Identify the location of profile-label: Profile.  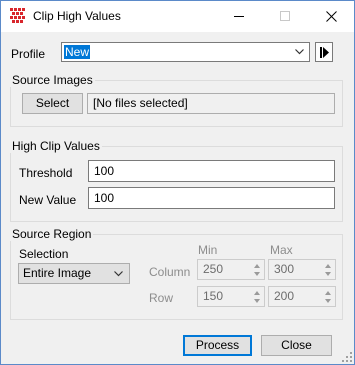
(28, 54).